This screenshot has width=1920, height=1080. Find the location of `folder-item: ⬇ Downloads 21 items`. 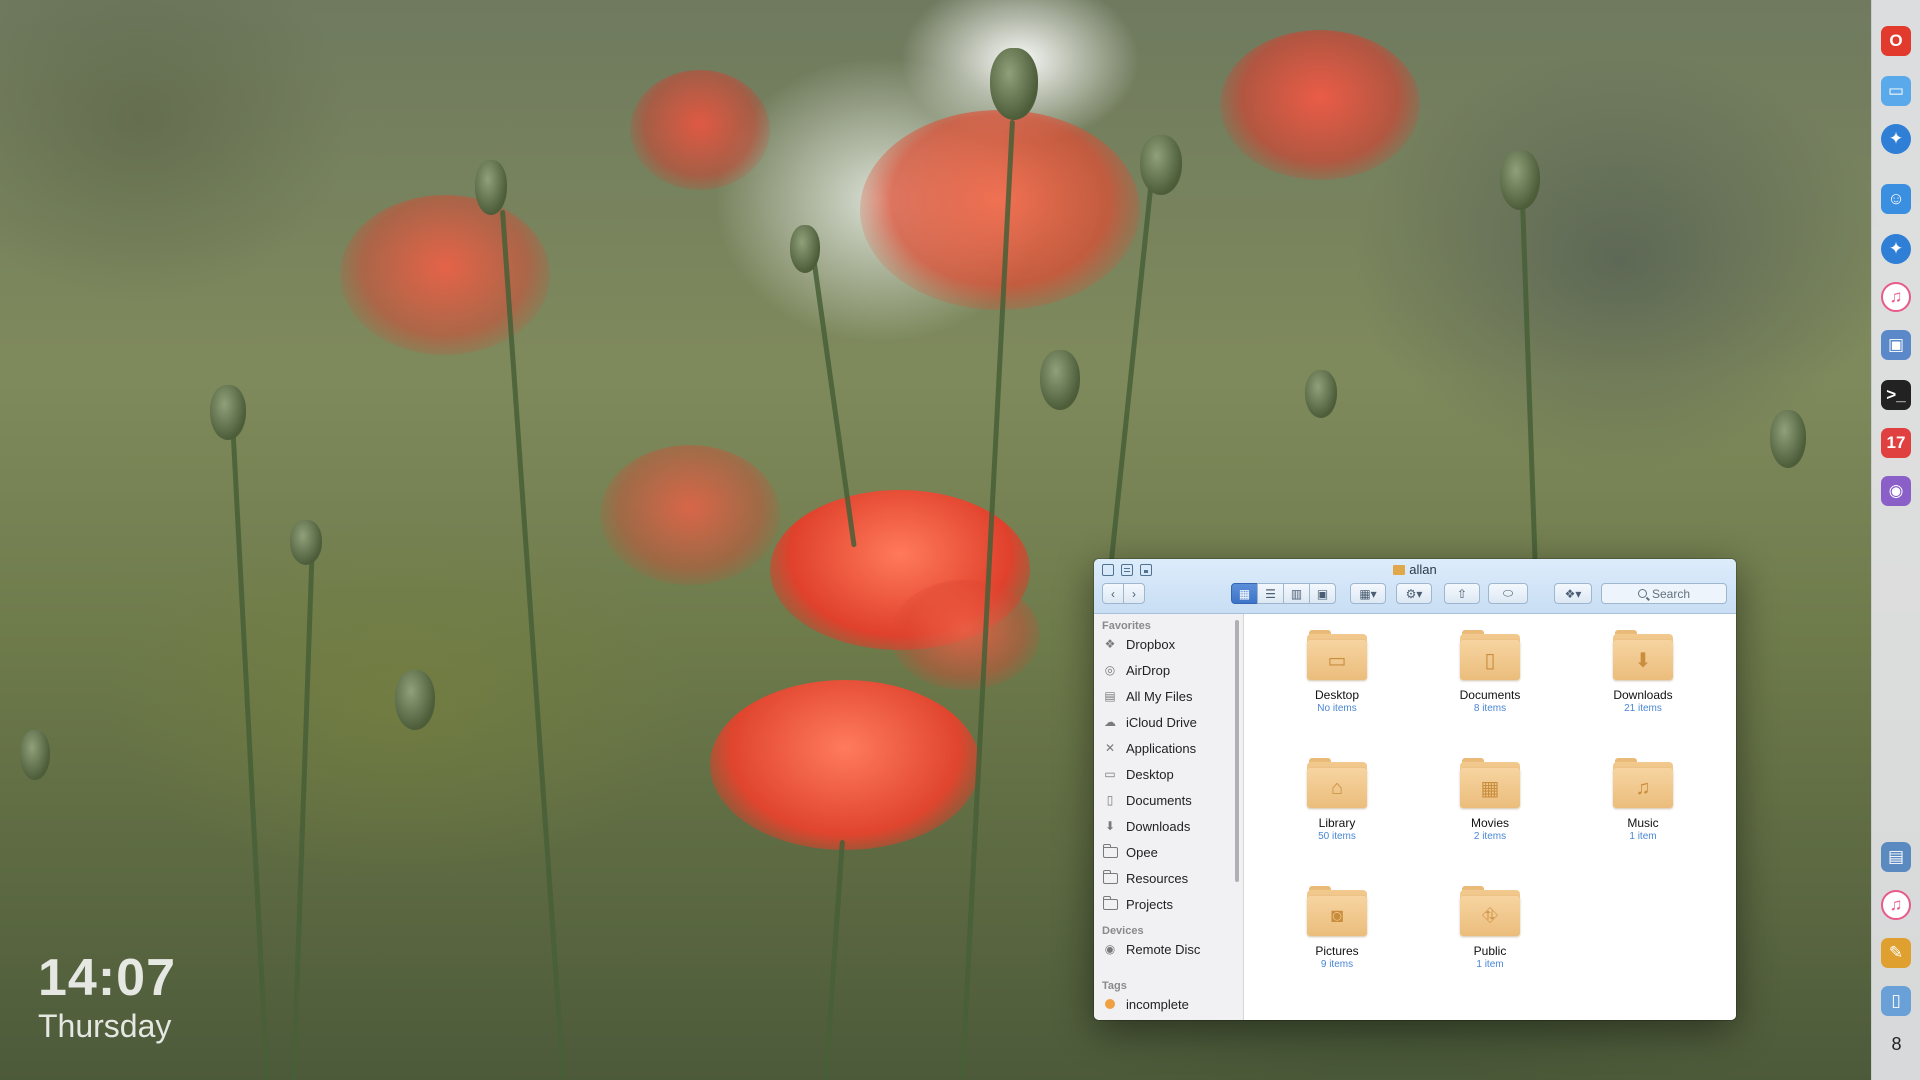

folder-item: ⬇ Downloads 21 items is located at coordinates (1643, 672).